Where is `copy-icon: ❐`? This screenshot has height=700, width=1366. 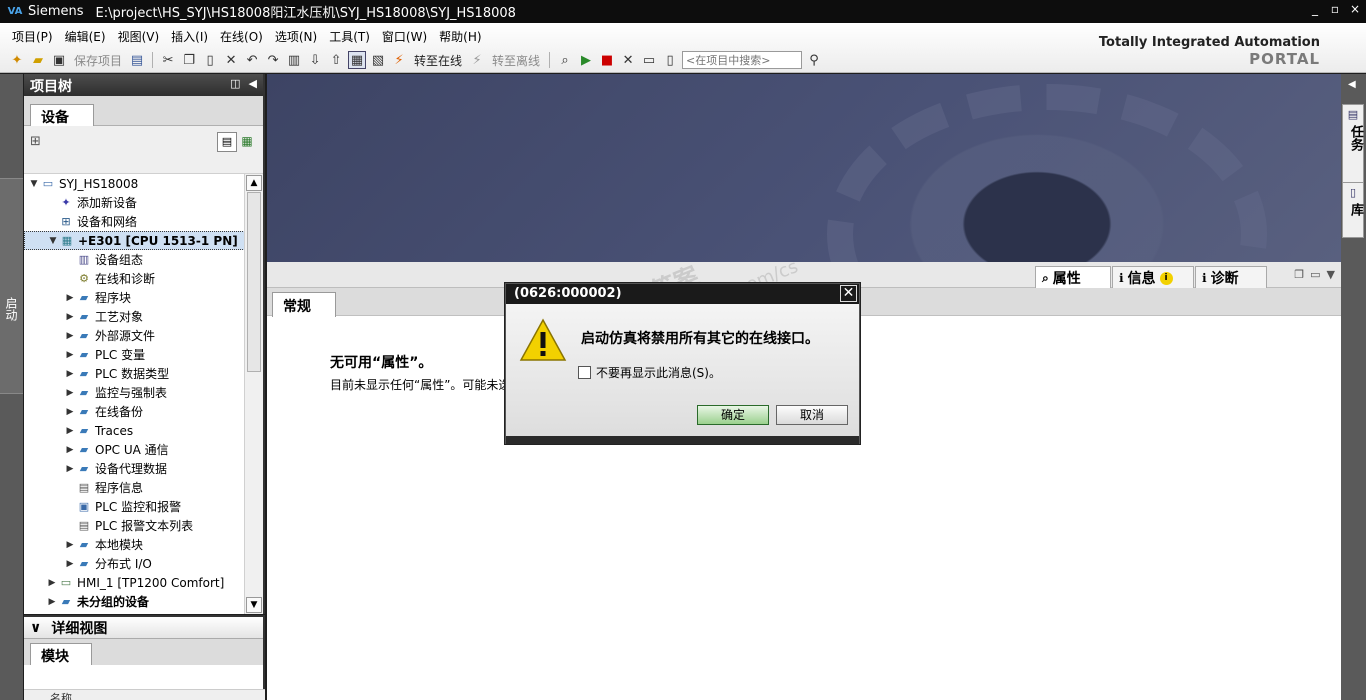 copy-icon: ❐ is located at coordinates (189, 60).